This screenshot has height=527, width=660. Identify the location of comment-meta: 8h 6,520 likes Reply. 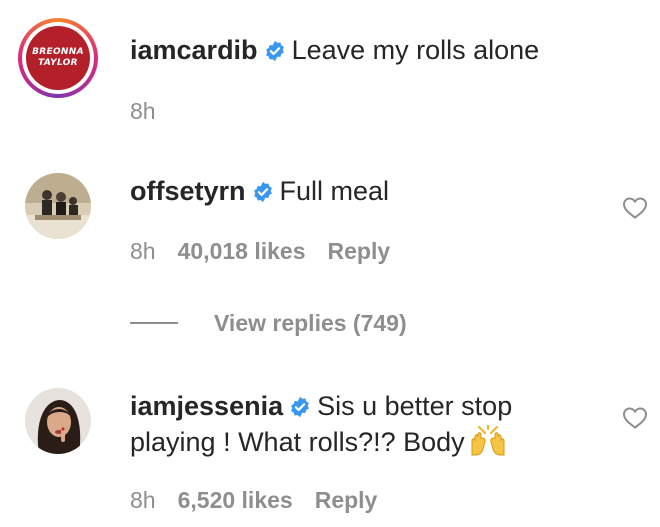
(264, 500).